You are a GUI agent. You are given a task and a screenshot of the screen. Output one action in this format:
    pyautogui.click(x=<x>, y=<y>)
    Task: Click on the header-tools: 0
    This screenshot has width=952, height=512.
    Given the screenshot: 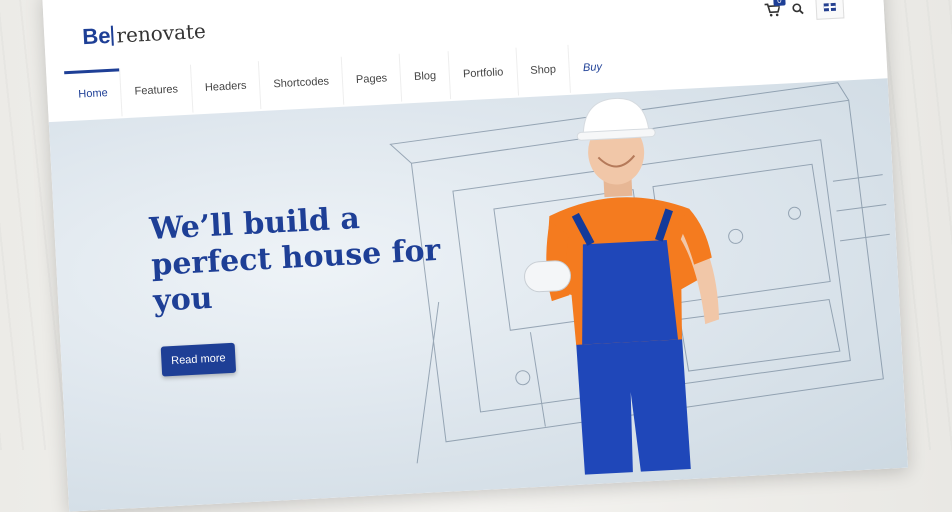 What is the action you would take?
    pyautogui.click(x=804, y=11)
    